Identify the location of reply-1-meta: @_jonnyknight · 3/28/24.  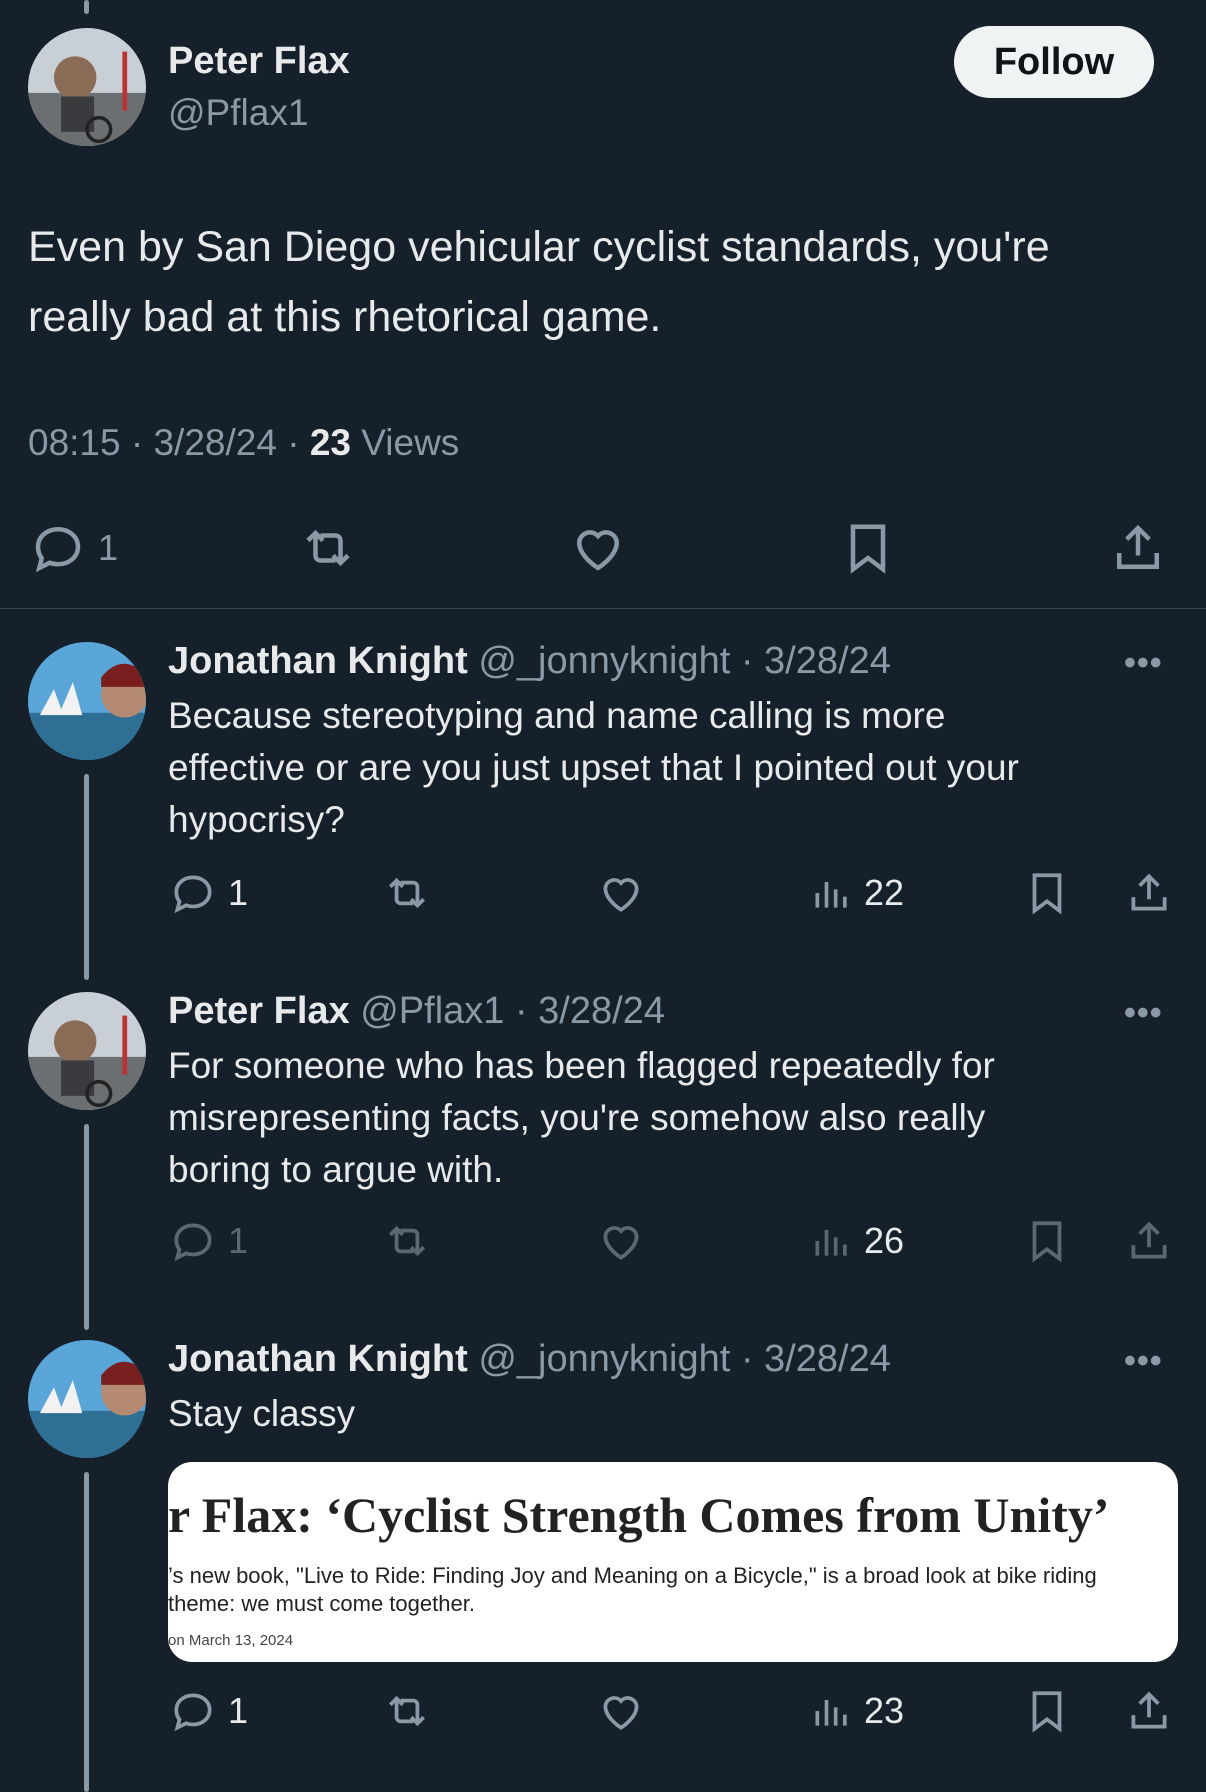
(684, 661).